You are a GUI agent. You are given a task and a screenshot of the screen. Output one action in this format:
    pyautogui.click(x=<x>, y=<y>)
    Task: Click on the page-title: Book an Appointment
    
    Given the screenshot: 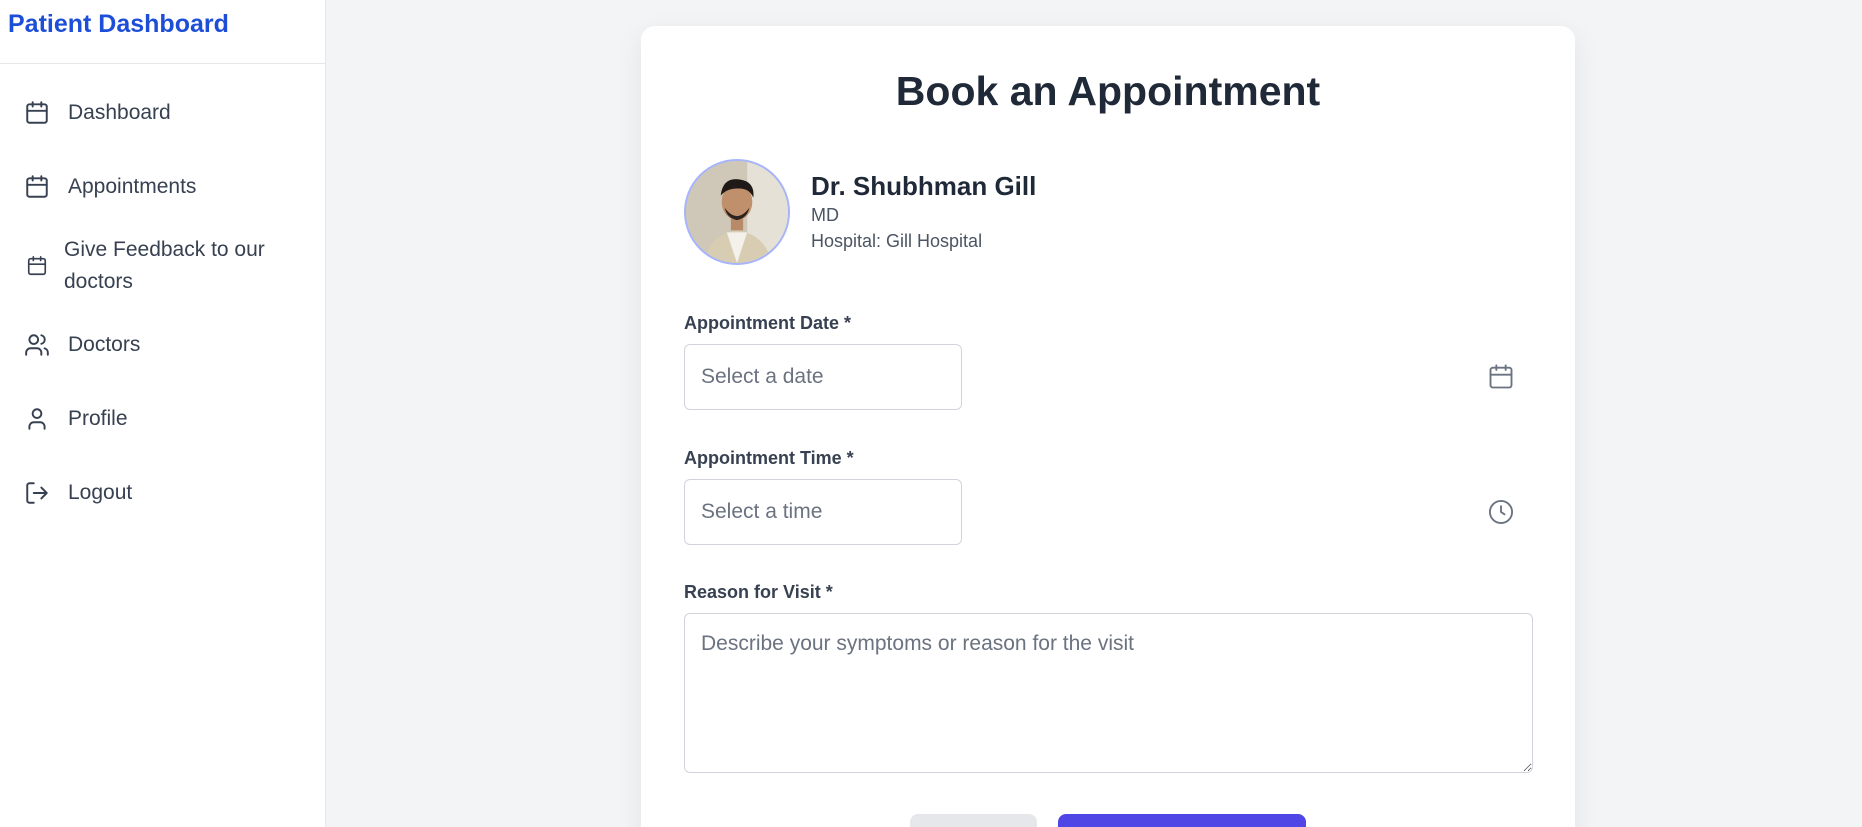 What is the action you would take?
    pyautogui.click(x=1108, y=91)
    